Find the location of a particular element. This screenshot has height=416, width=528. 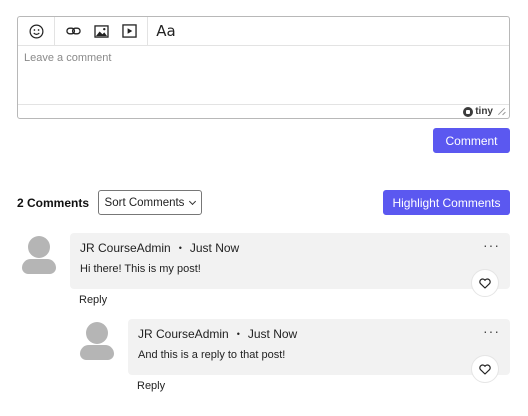

resize-handle-icon is located at coordinates (501, 111).